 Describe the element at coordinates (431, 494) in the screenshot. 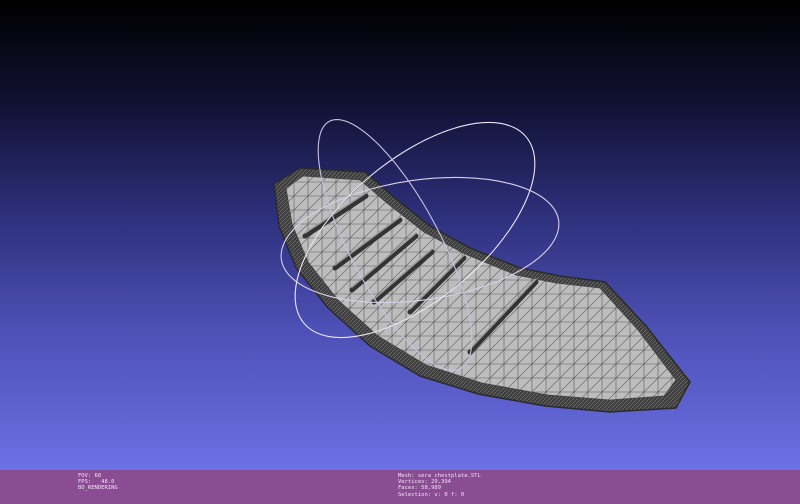

I see `selection-readout: Selection: v: 0 f: 0` at that location.